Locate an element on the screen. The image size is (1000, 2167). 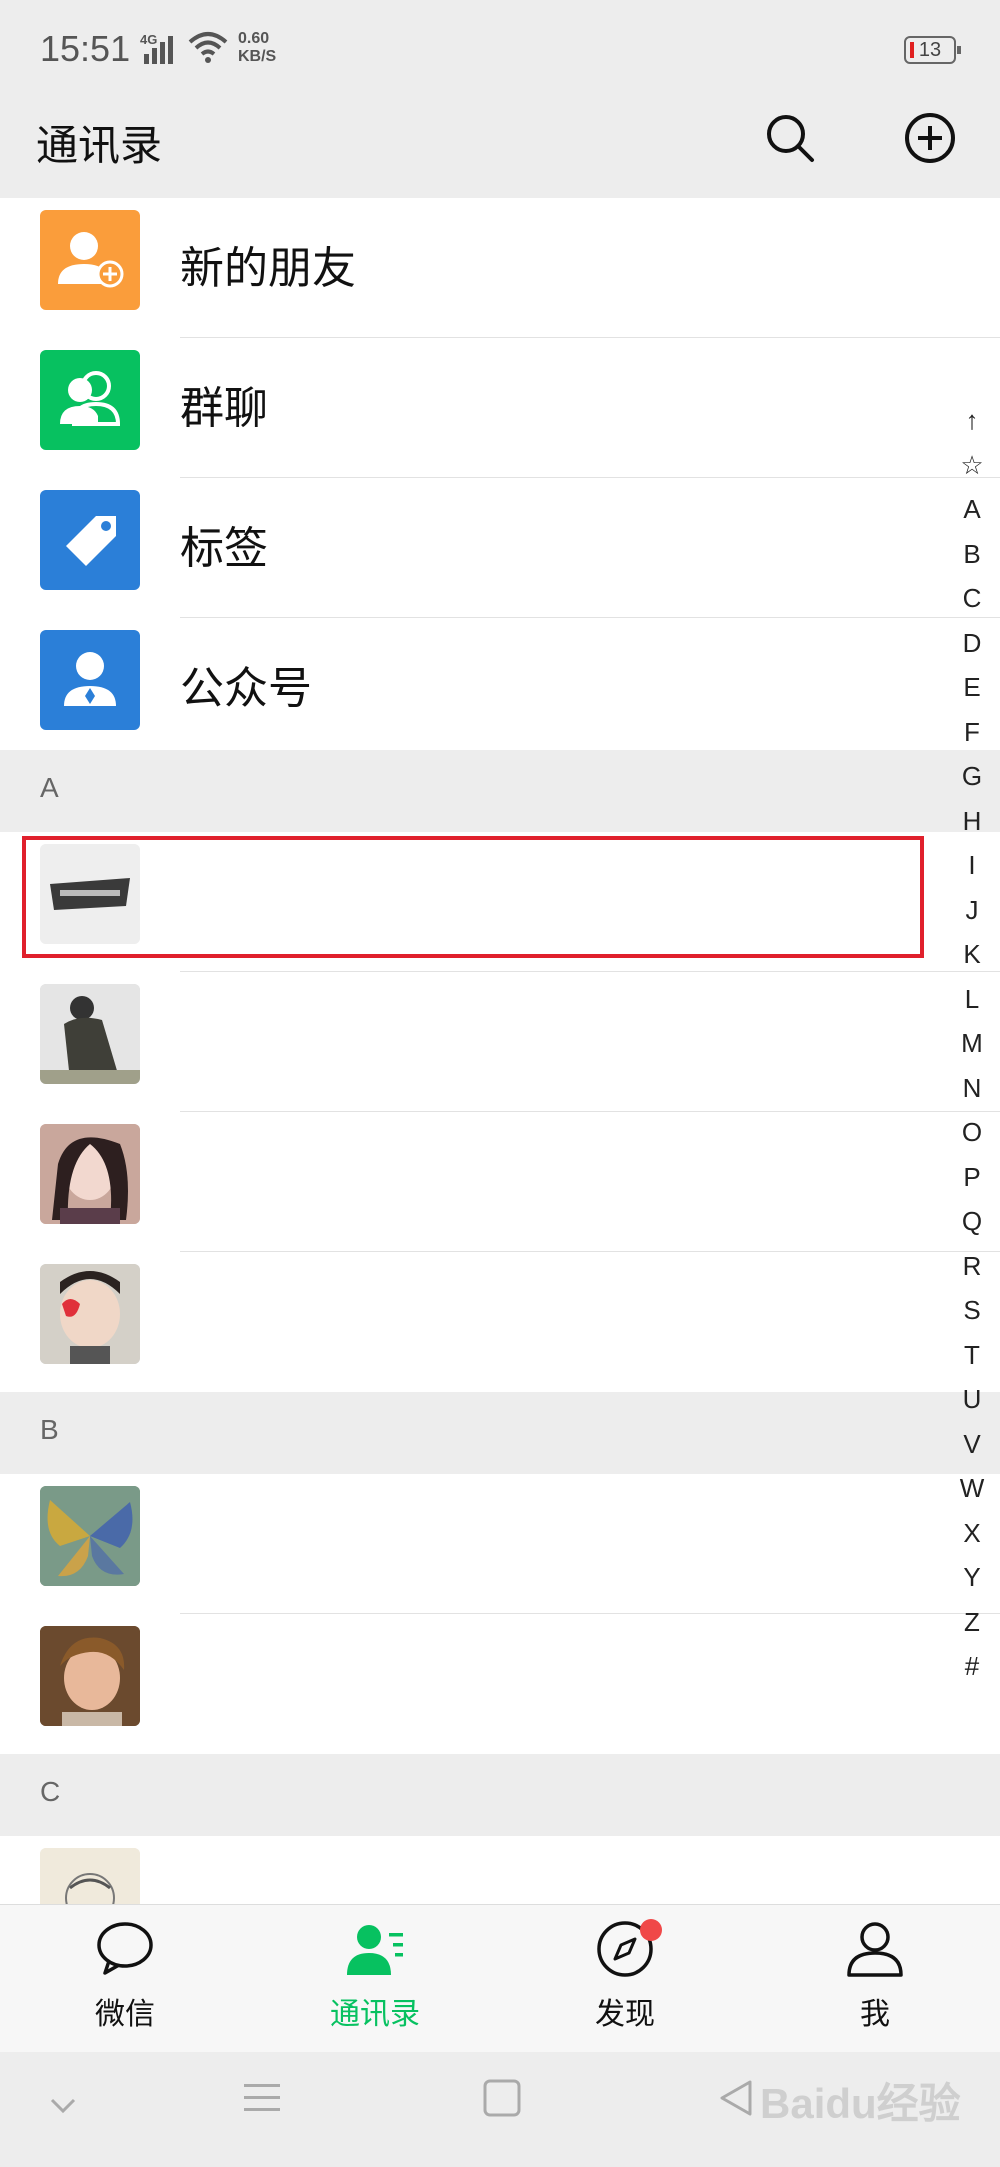
index-letter: N is located at coordinates (972, 1088).